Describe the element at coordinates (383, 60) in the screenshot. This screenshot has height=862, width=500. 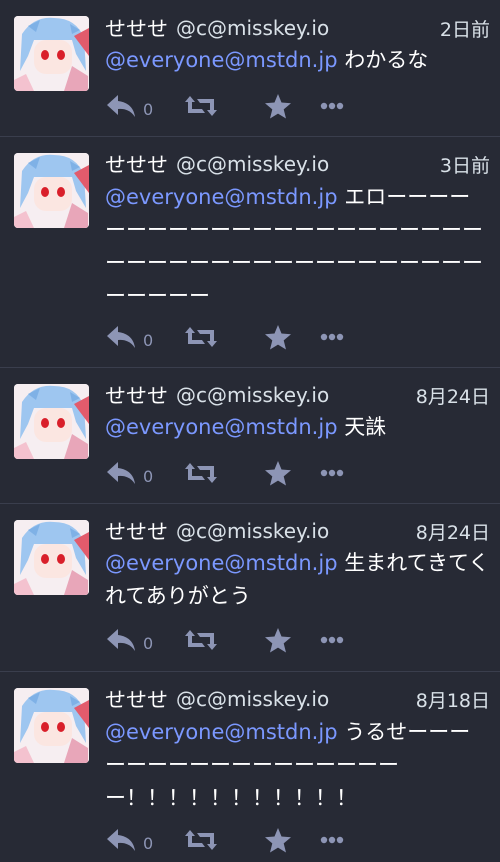
I see `status-text: わかるな` at that location.